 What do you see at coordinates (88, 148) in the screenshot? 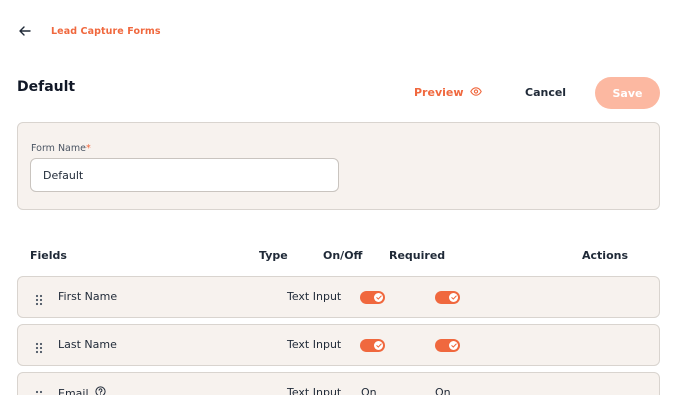
I see `required-asterisk: *` at bounding box center [88, 148].